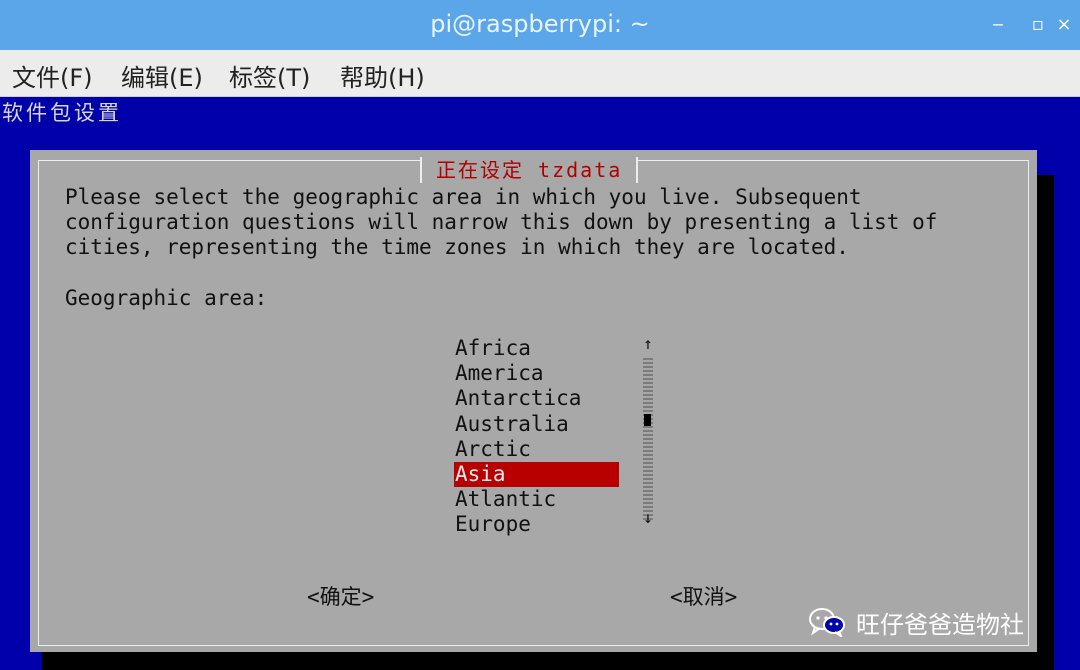  I want to click on area-option-antarctica: Antarctica, so click(536, 398).